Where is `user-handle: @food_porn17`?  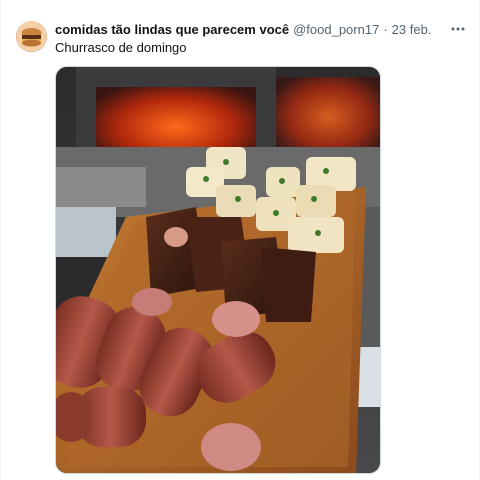 user-handle: @food_porn17 is located at coordinates (336, 30).